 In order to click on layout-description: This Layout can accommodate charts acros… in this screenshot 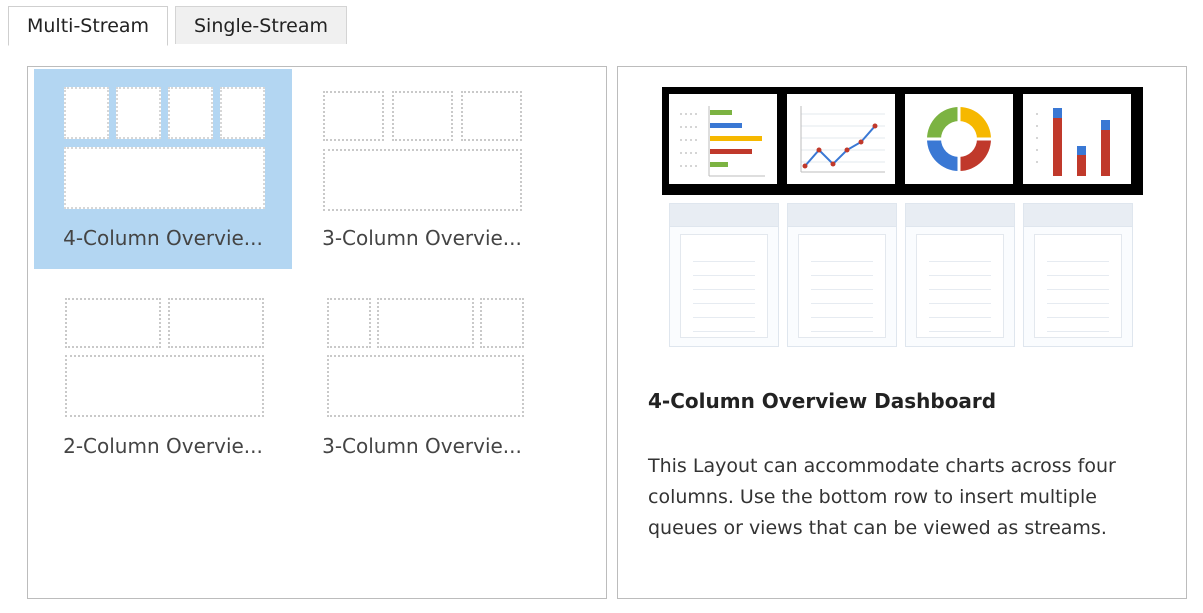, I will do `click(882, 497)`.